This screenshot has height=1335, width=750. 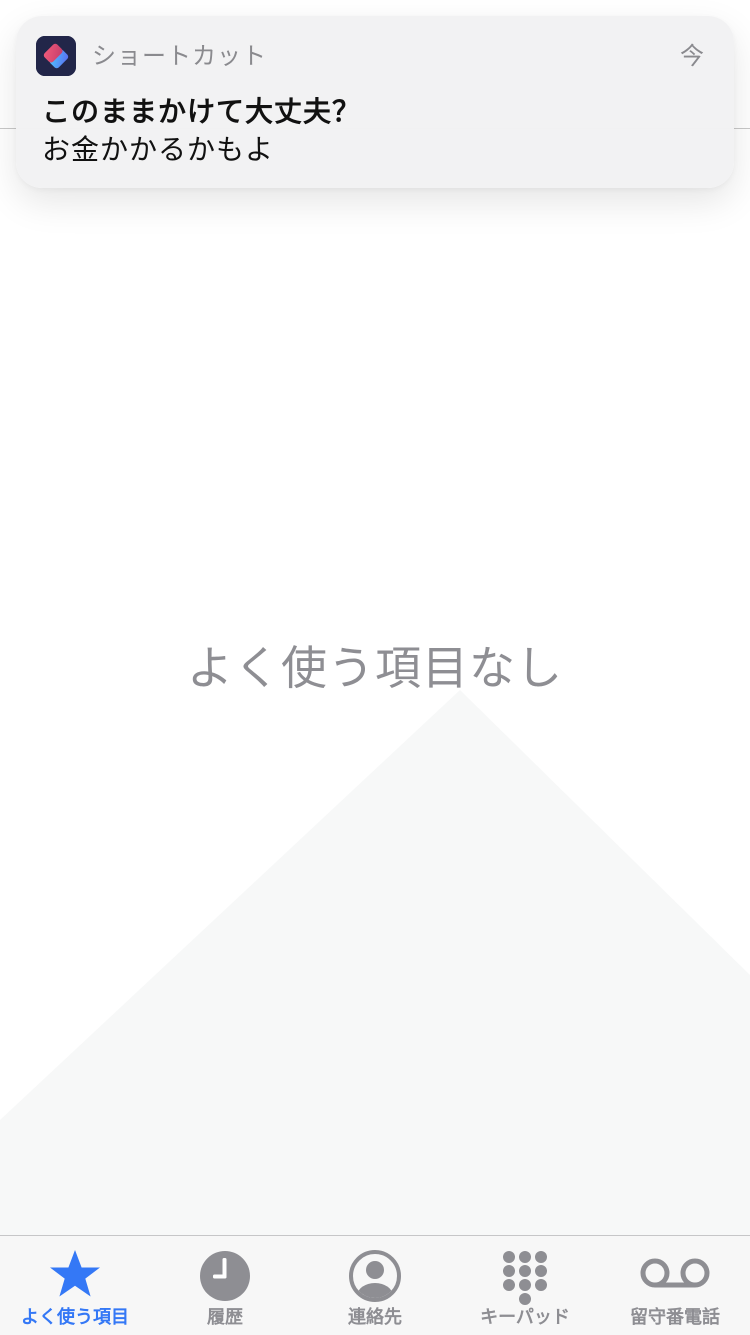 What do you see at coordinates (179, 56) in the screenshot?
I see `notification-app-name: ショートカット` at bounding box center [179, 56].